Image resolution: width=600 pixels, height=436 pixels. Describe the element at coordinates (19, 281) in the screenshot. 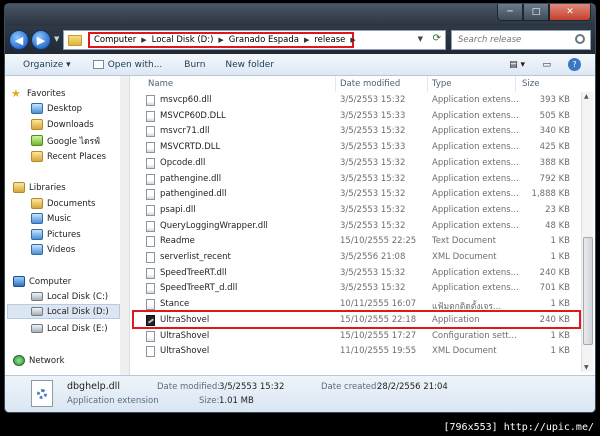

I see `computer-icon` at that location.